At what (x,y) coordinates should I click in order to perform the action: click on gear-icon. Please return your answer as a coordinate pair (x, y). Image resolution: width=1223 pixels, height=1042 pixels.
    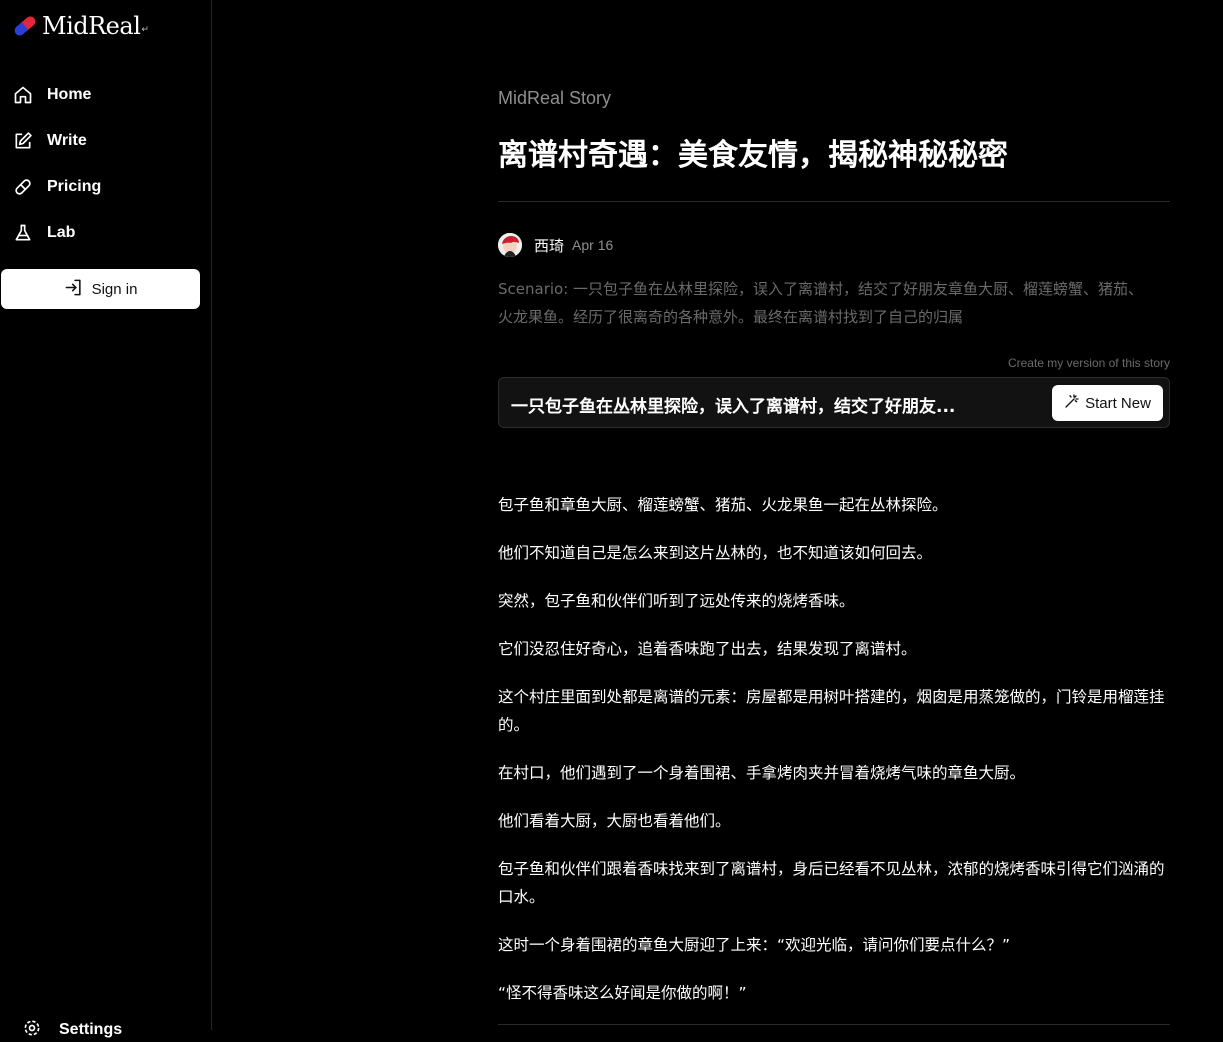
    Looking at the image, I should click on (32, 1030).